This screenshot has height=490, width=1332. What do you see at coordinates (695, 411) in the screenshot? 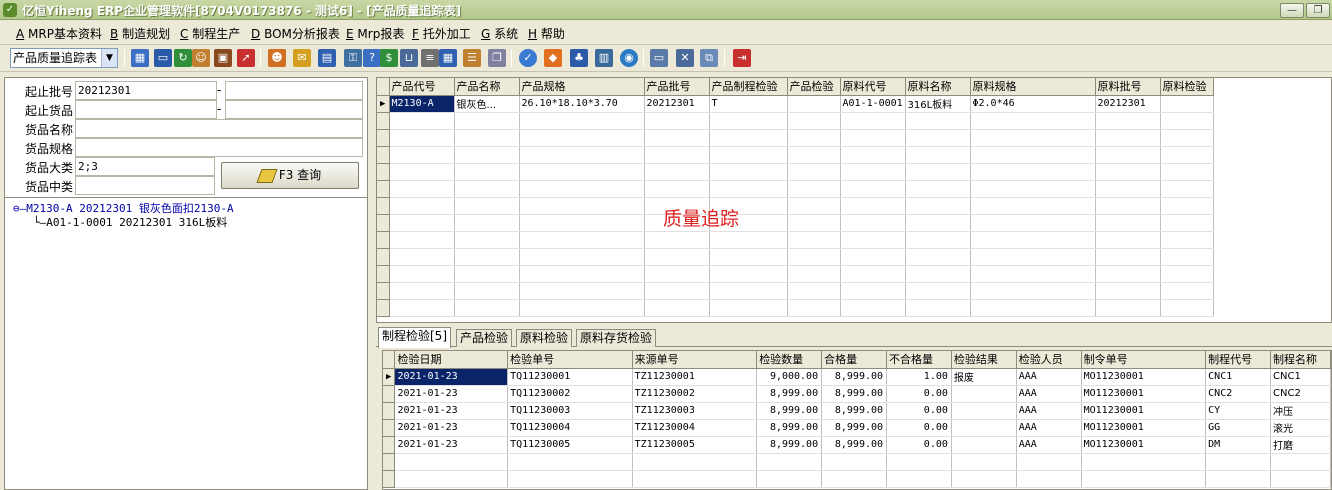
I see `table-cell: TZ11230003` at bounding box center [695, 411].